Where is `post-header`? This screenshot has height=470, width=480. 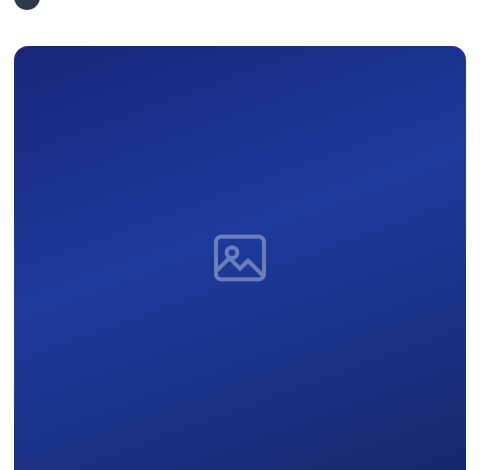 post-header is located at coordinates (31, 5).